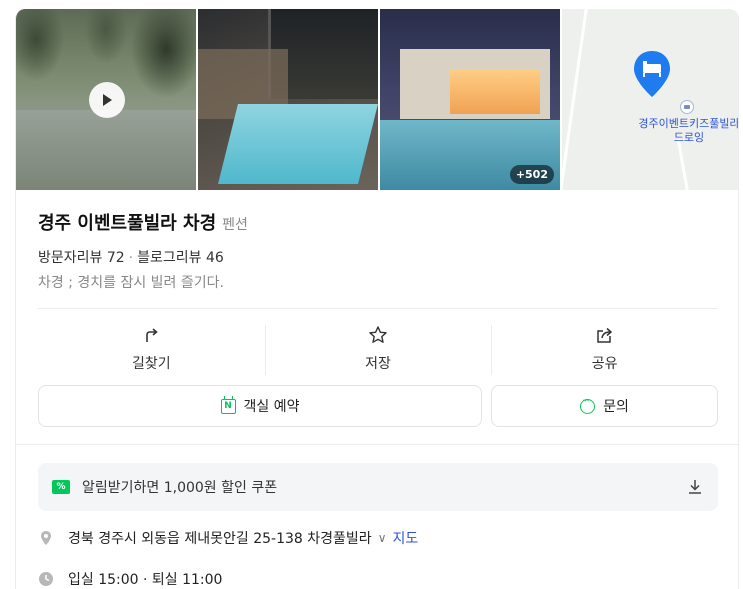 Image resolution: width=743 pixels, height=589 pixels. What do you see at coordinates (695, 487) in the screenshot?
I see `download-icon` at bounding box center [695, 487].